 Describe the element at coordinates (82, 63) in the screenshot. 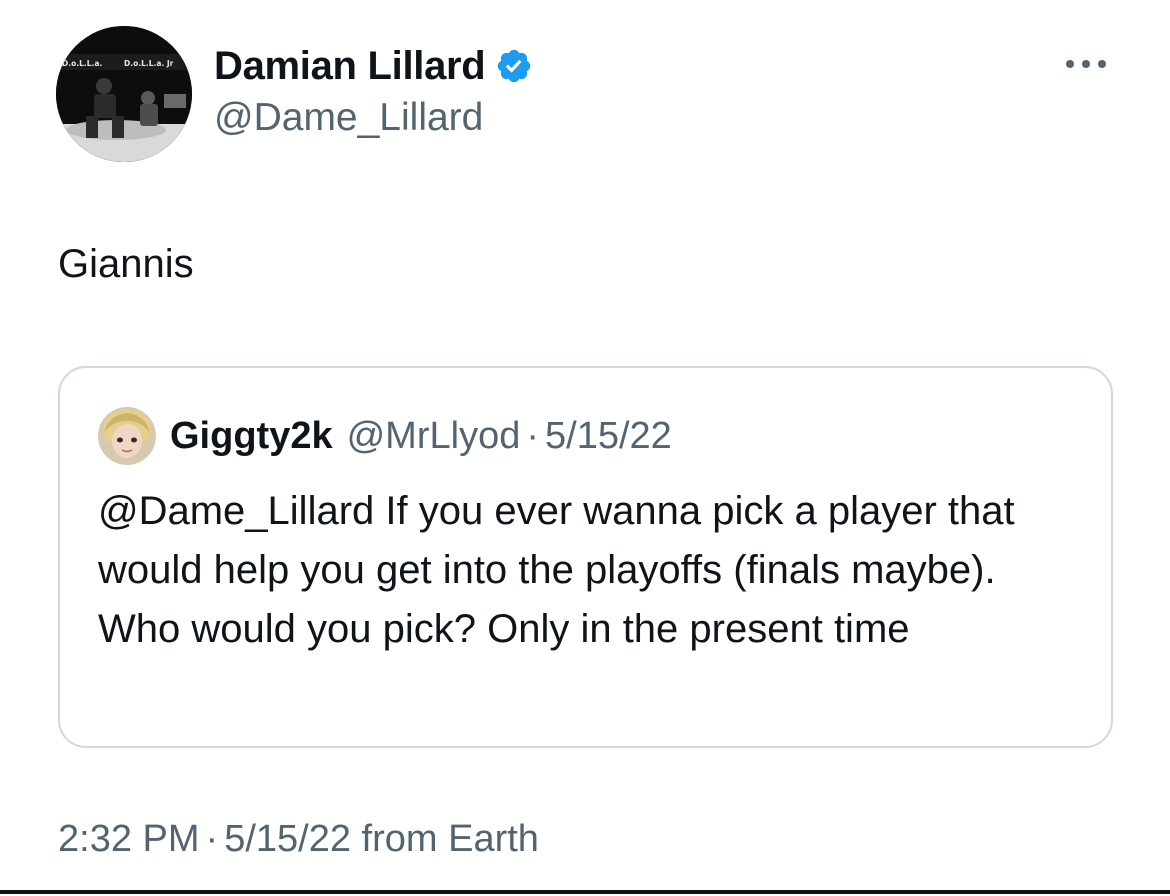

I see `avatar-text-left: D.o.L.L.a.` at that location.